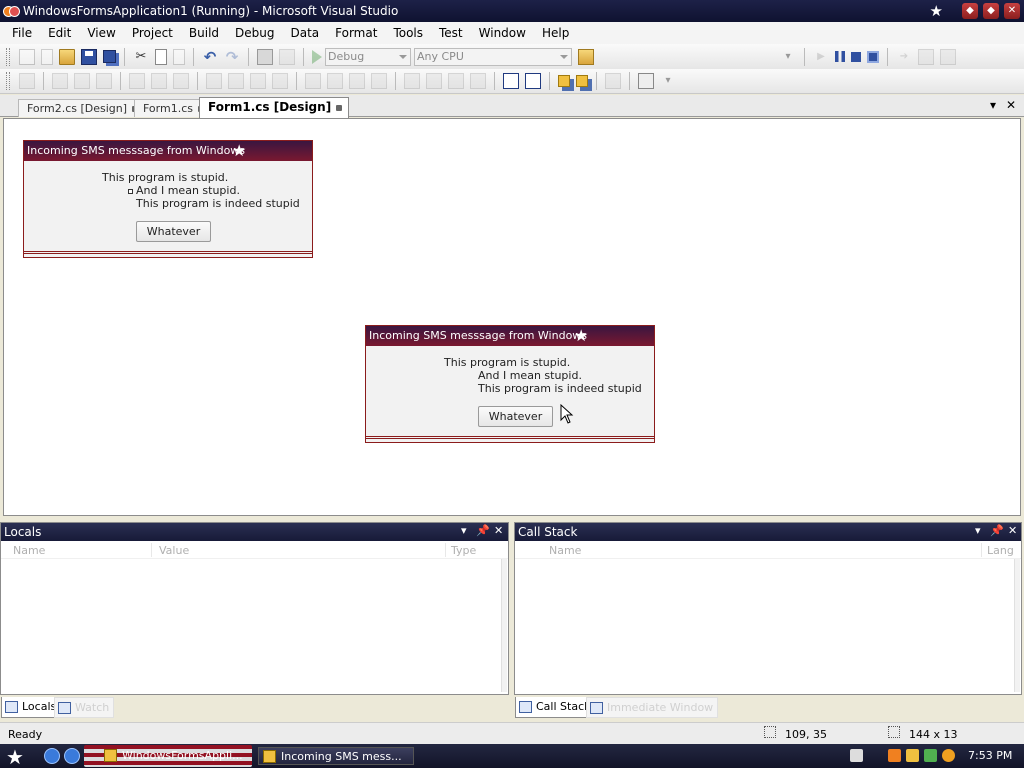  Describe the element at coordinates (82, 81) in the screenshot. I see `align-centers-icon` at that location.